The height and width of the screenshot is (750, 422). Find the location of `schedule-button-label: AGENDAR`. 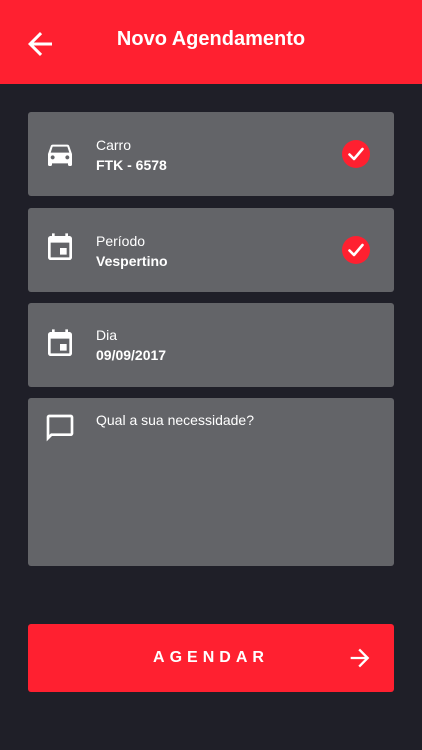

schedule-button-label: AGENDAR is located at coordinates (211, 657).